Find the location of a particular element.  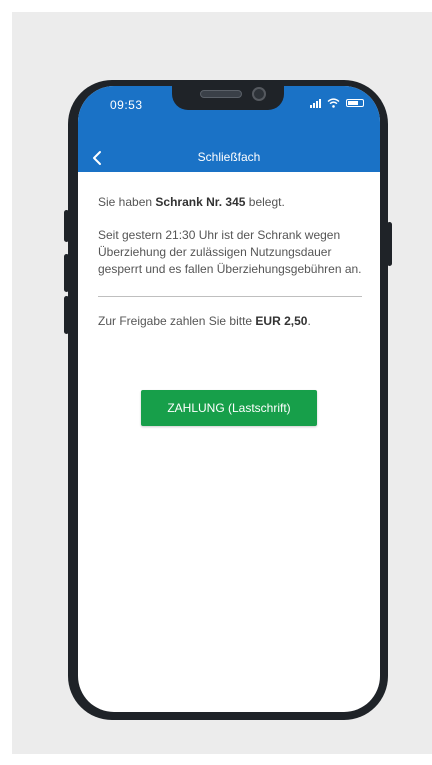

locker-assignment-prefix: Sie haben is located at coordinates (127, 202).